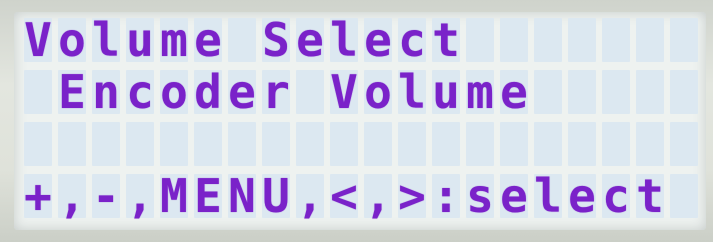 This screenshot has width=713, height=242. I want to click on lcd-character: S, so click(276, 40).